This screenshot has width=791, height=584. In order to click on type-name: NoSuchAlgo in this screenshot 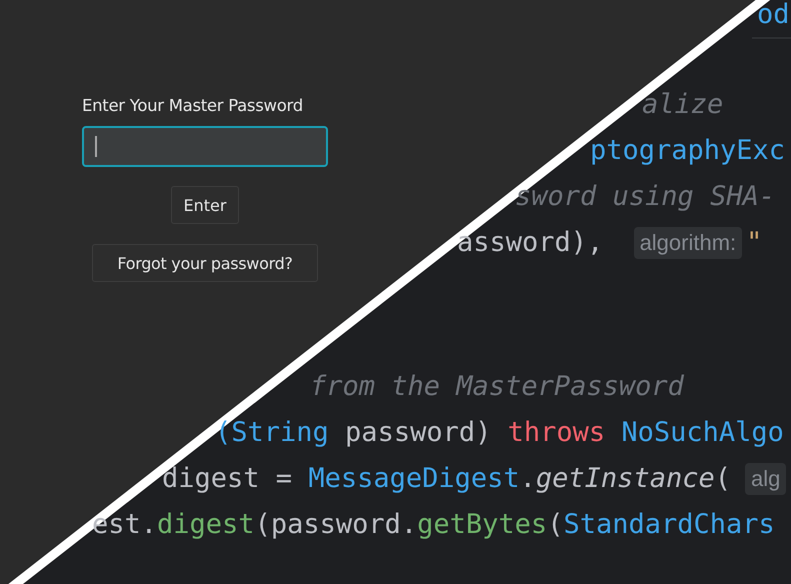, I will do `click(702, 433)`.